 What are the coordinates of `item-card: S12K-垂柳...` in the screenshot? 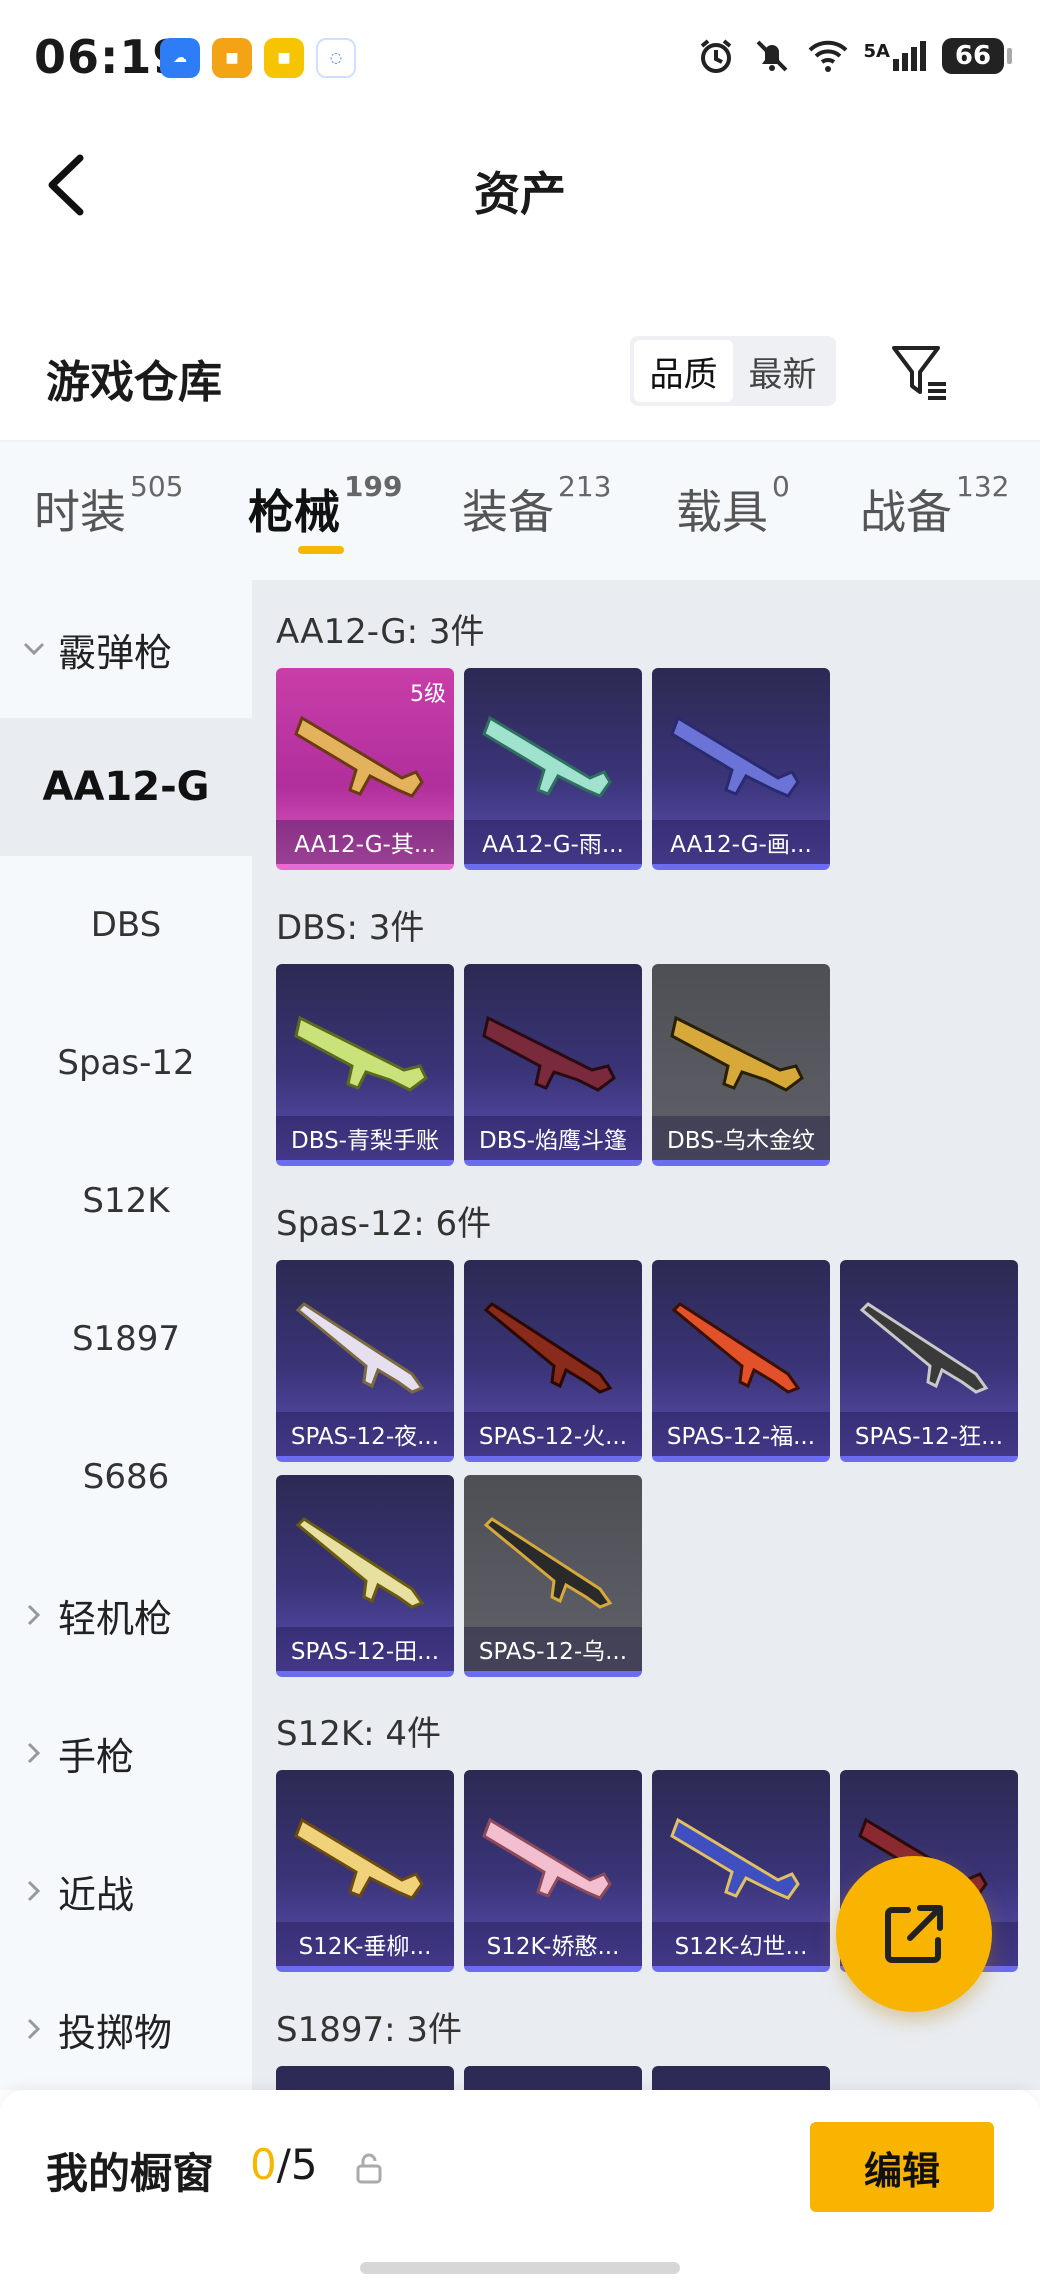 It's located at (365, 1871).